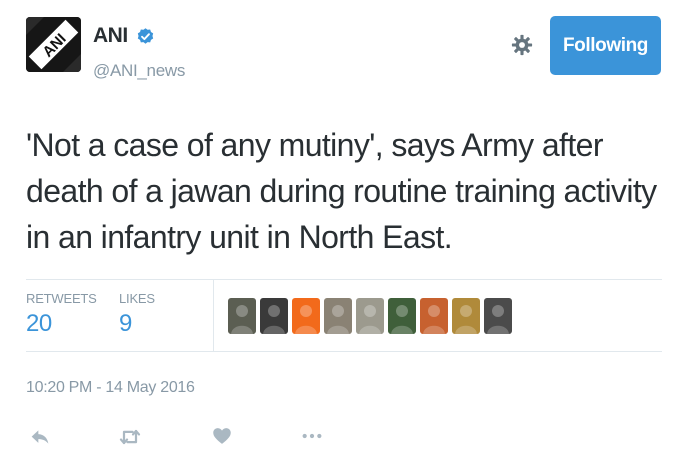 Image resolution: width=700 pixels, height=468 pixels. I want to click on author-name-block: ANI, so click(124, 36).